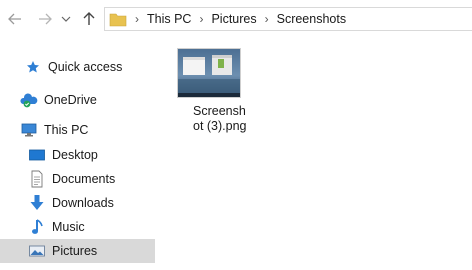 The image size is (472, 270). Describe the element at coordinates (169, 19) in the screenshot. I see `breadcrumb-this-pc: This PC` at that location.